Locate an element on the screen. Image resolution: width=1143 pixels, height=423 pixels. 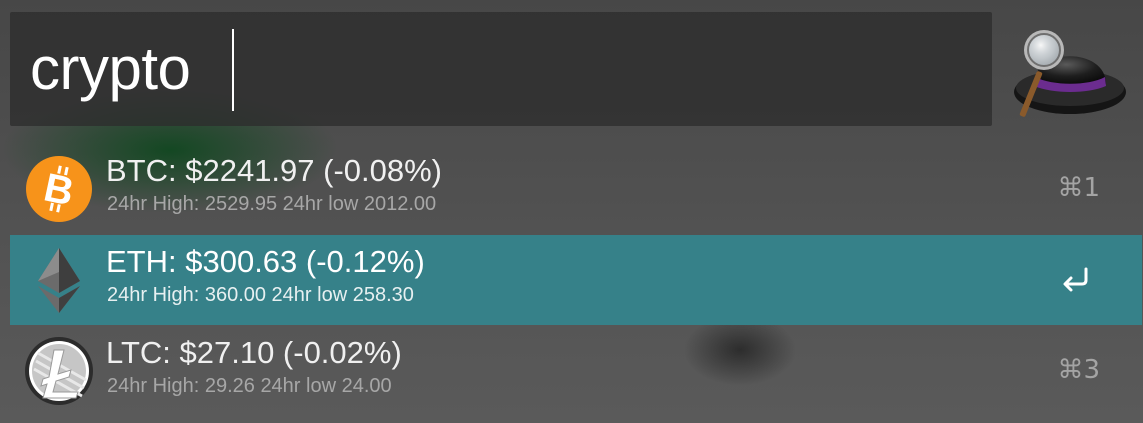
result-subtitle: 24hr High: 360.00 24hr low 258.30 is located at coordinates (260, 295).